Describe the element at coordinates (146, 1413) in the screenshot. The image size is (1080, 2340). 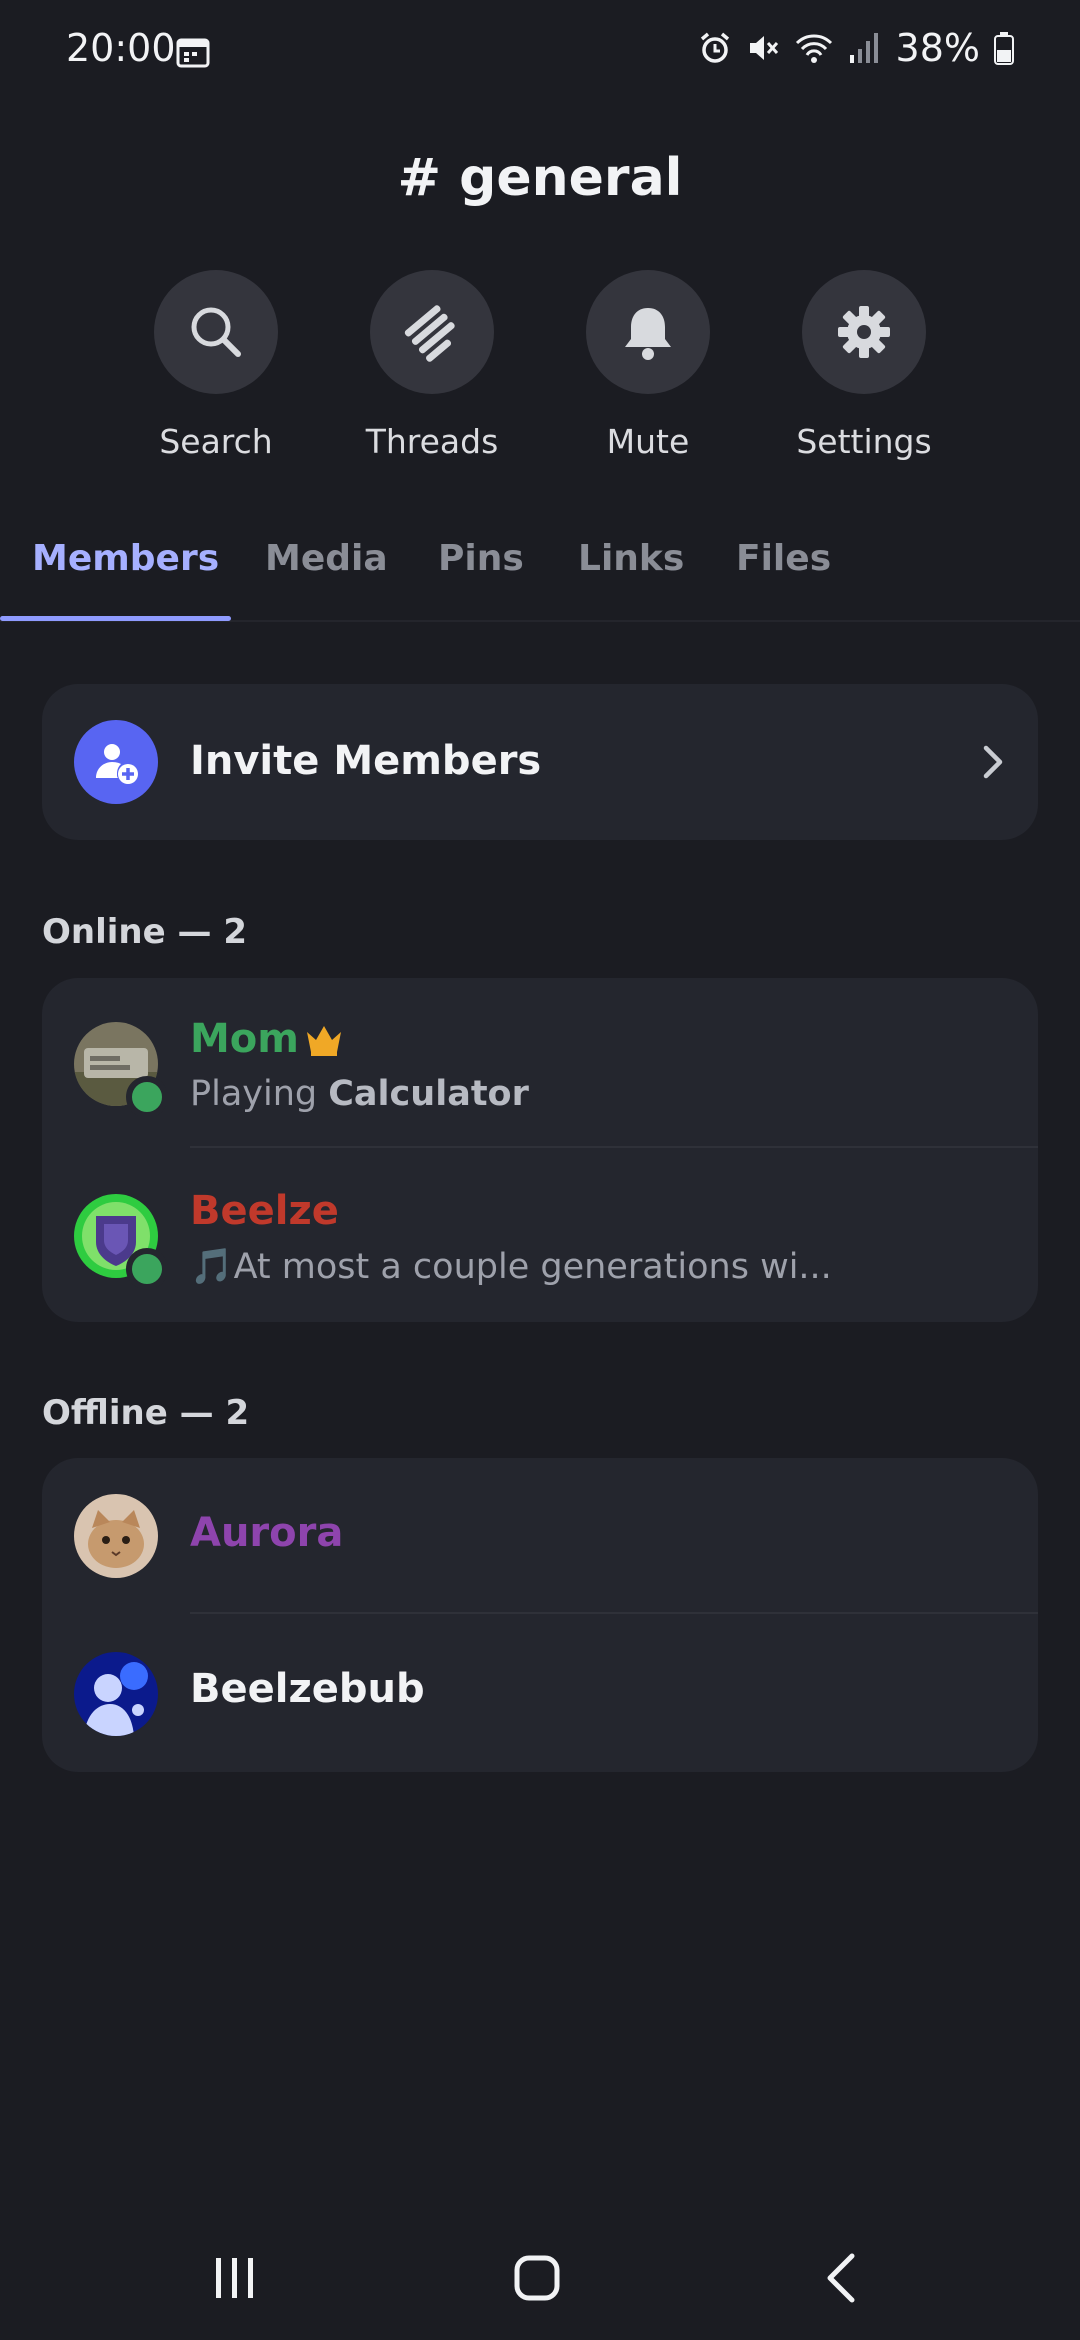
I see `offline-header: Offline — 2` at that location.